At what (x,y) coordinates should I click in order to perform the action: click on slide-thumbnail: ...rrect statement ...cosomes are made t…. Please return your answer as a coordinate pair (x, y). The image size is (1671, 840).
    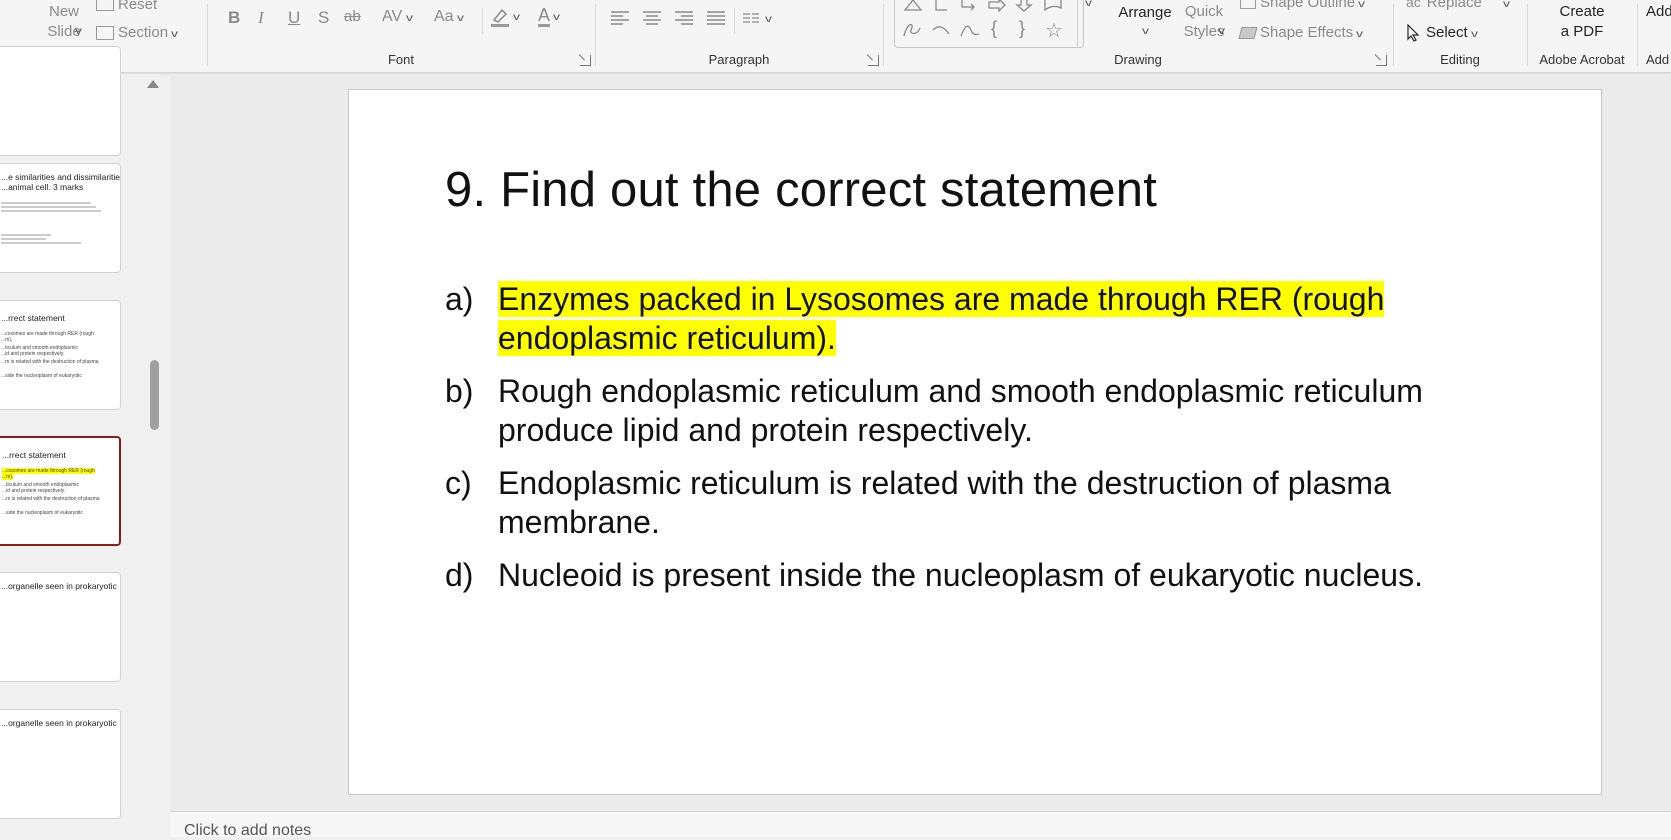
    Looking at the image, I should click on (60, 355).